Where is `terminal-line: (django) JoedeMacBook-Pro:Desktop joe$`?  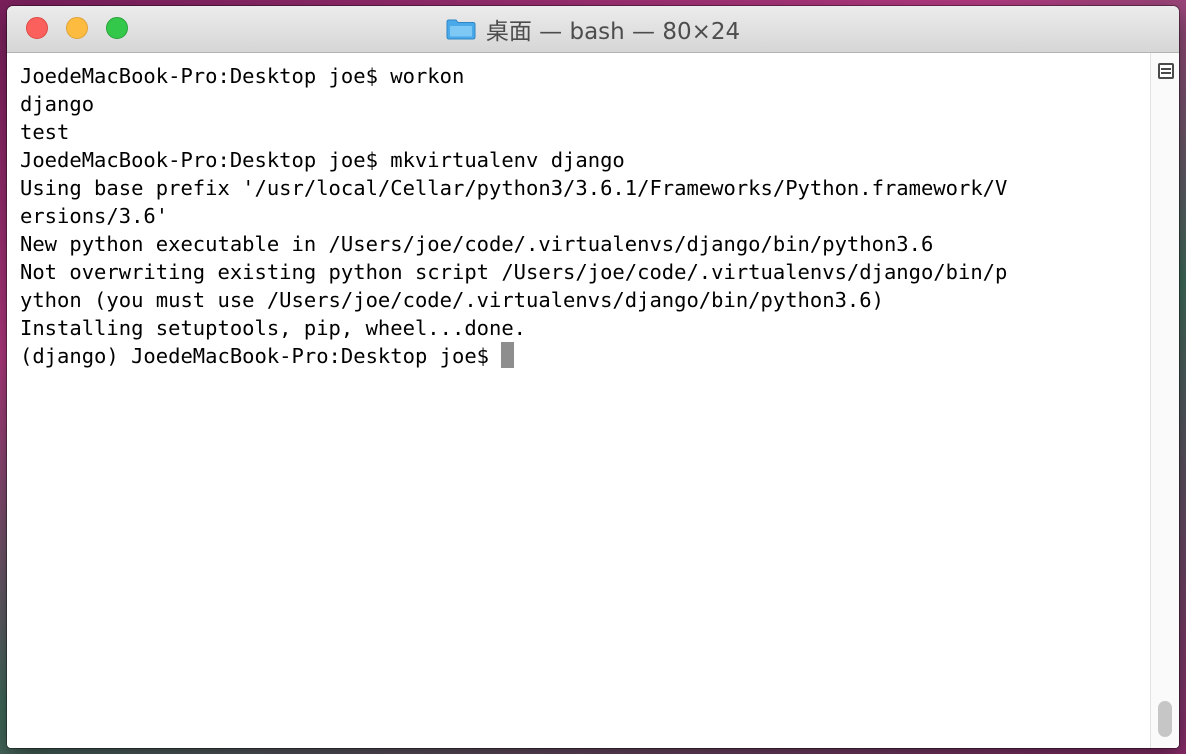 terminal-line: (django) JoedeMacBook-Pro:Desktop joe$ is located at coordinates (513, 356).